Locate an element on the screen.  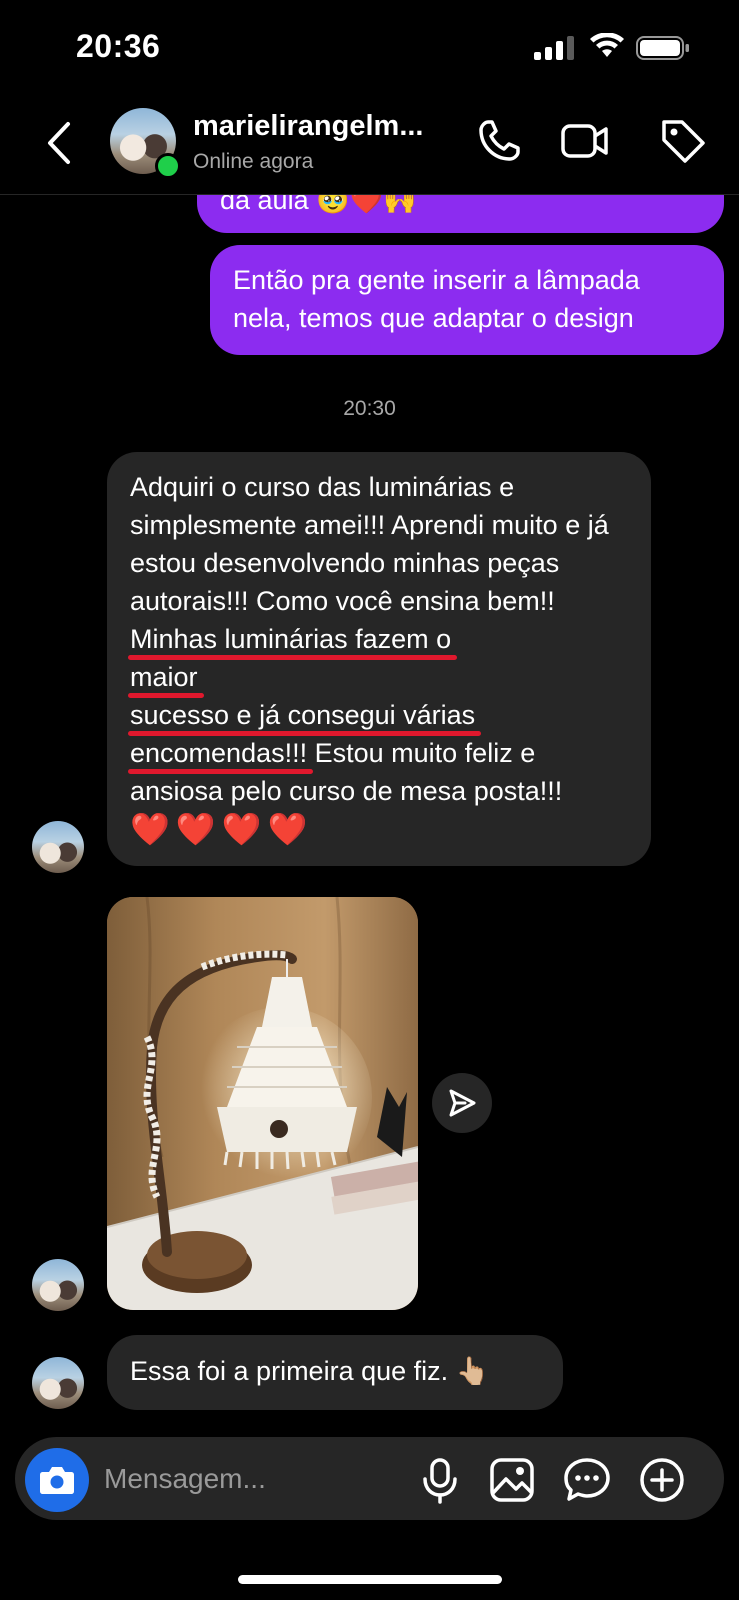
back-chevron-icon is located at coordinates (60, 143).